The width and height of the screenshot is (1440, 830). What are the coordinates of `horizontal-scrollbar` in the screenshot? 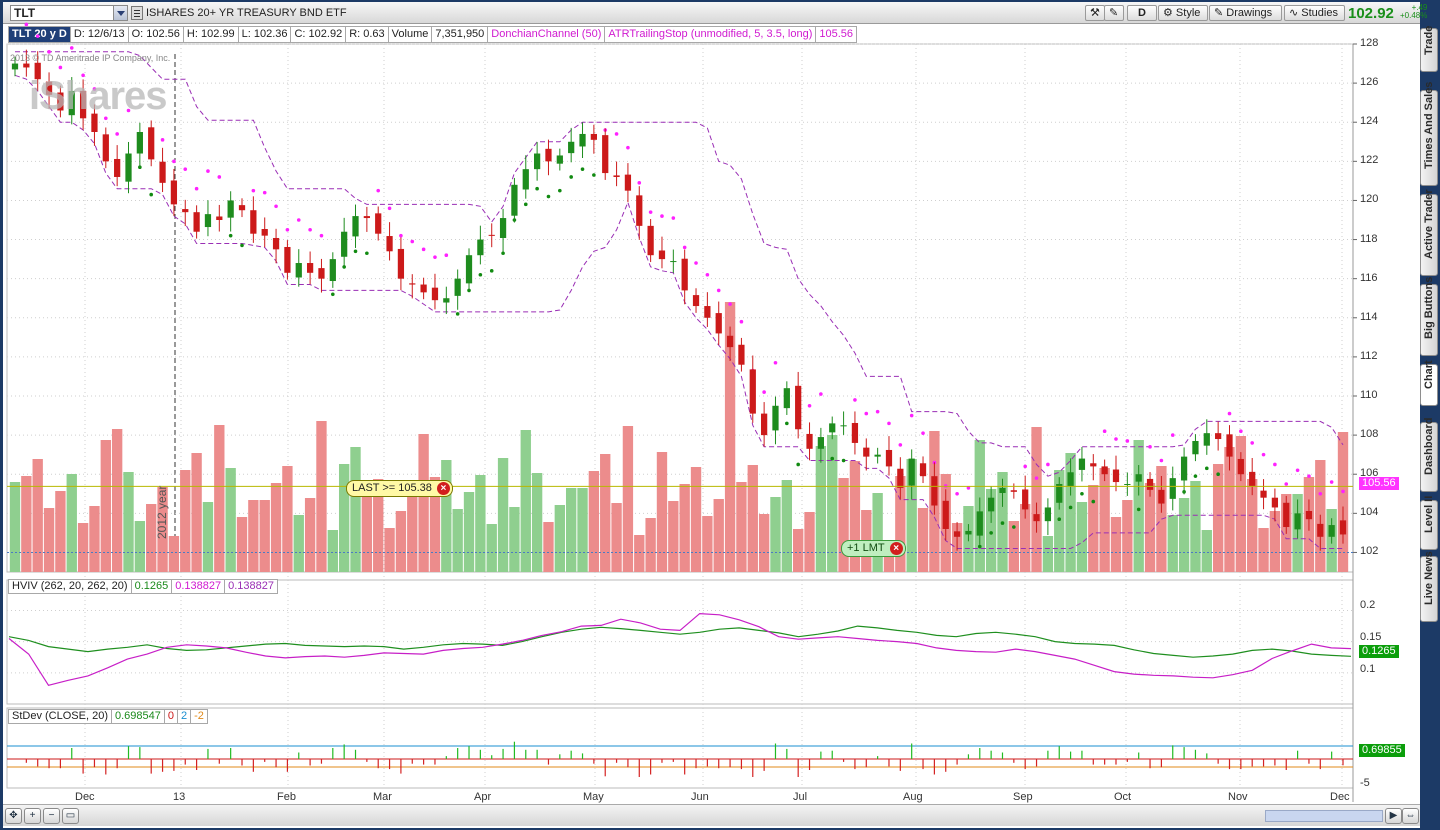 It's located at (1324, 816).